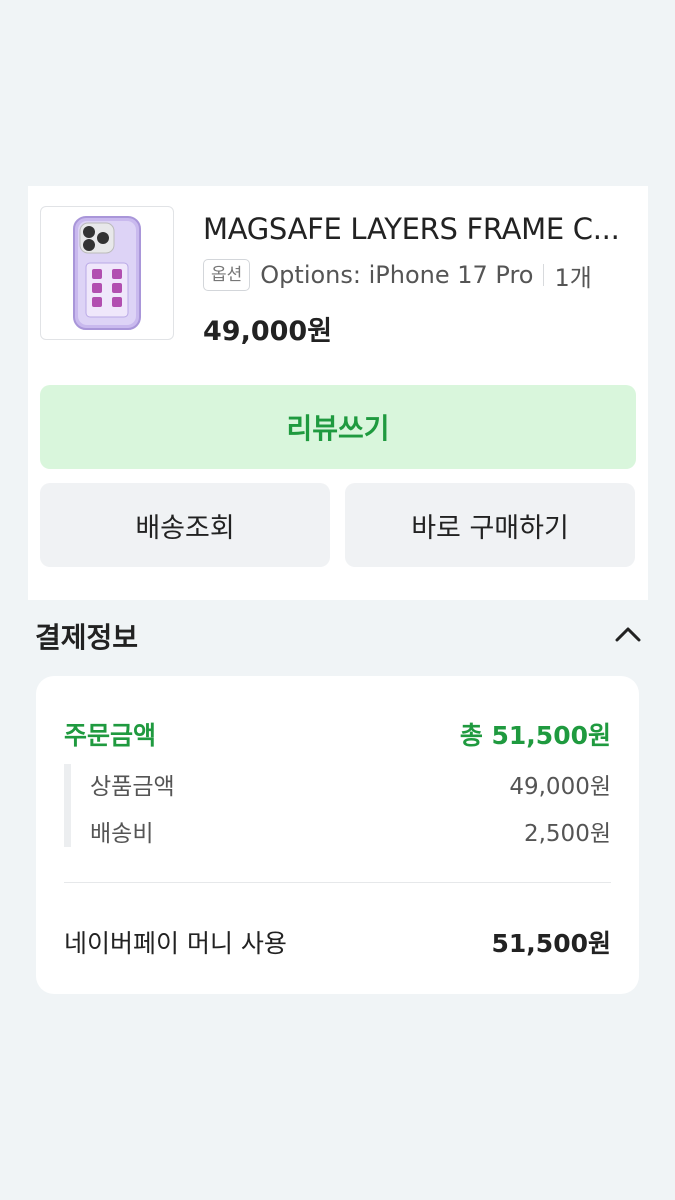  I want to click on shipping-fee-label: 배송비, so click(122, 834).